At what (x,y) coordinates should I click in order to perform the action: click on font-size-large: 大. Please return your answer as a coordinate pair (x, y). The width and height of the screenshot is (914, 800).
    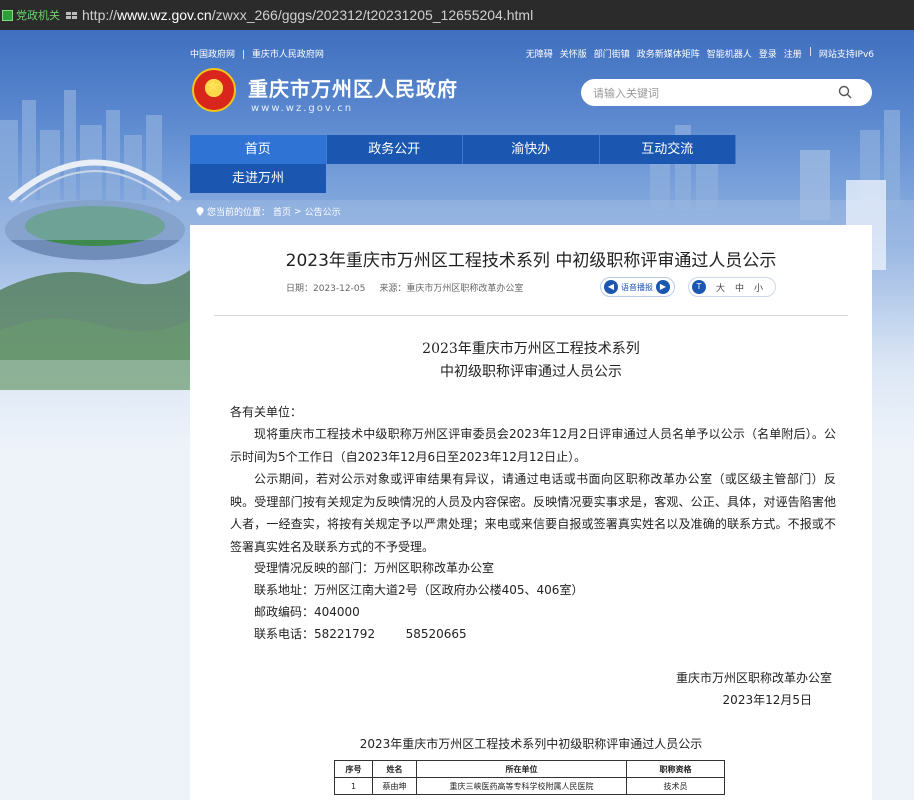
    Looking at the image, I should click on (720, 287).